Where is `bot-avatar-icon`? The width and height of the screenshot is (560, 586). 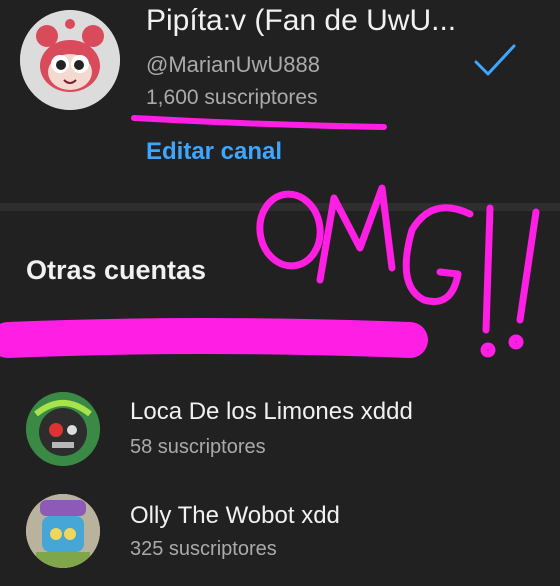
bot-avatar-icon is located at coordinates (63, 531).